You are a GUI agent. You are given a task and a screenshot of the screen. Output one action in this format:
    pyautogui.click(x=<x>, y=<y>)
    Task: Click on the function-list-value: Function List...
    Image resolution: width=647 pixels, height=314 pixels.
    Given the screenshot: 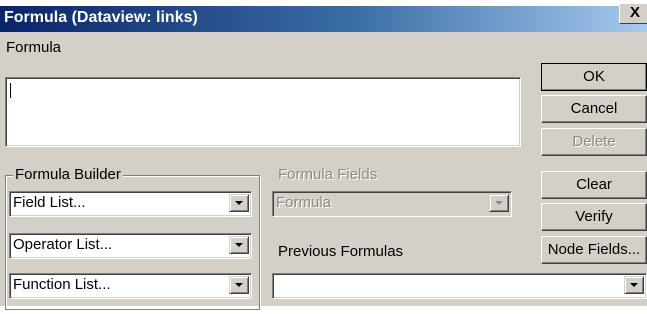 What is the action you would take?
    pyautogui.click(x=62, y=284)
    